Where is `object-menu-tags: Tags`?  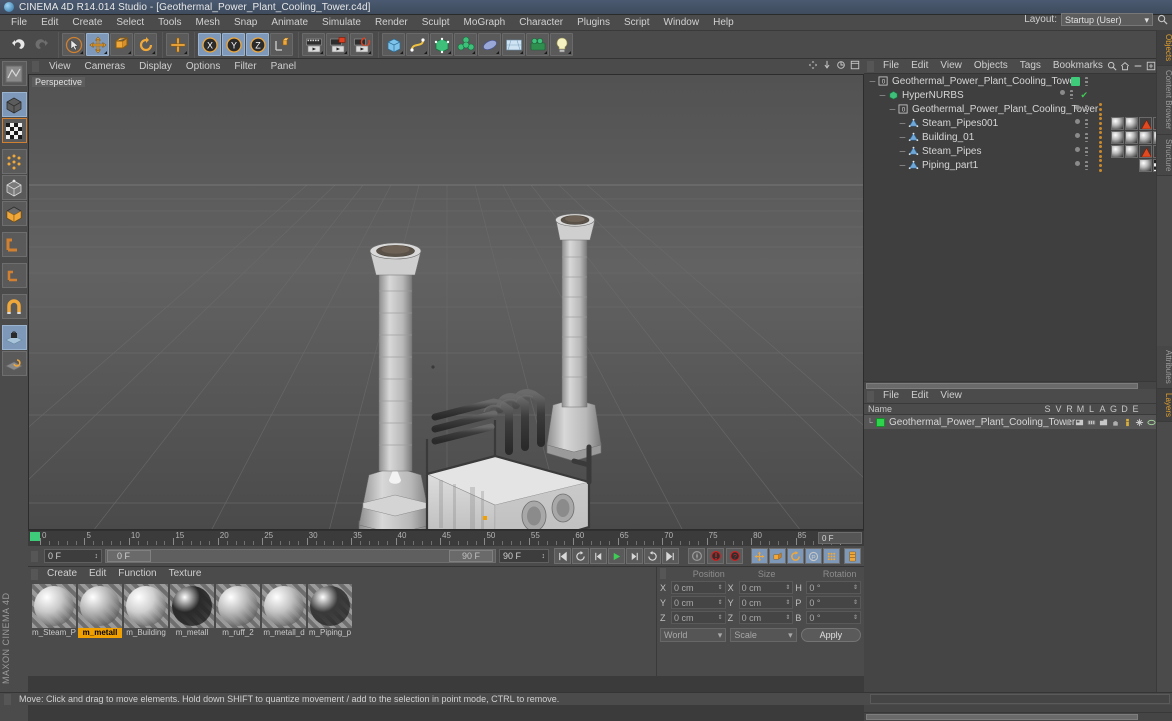 object-menu-tags: Tags is located at coordinates (1030, 66).